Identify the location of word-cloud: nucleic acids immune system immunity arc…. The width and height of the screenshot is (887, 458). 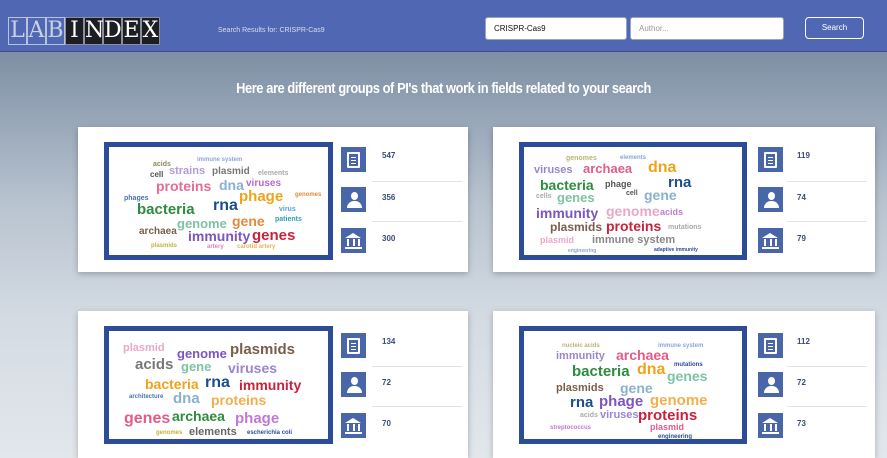
(633, 385).